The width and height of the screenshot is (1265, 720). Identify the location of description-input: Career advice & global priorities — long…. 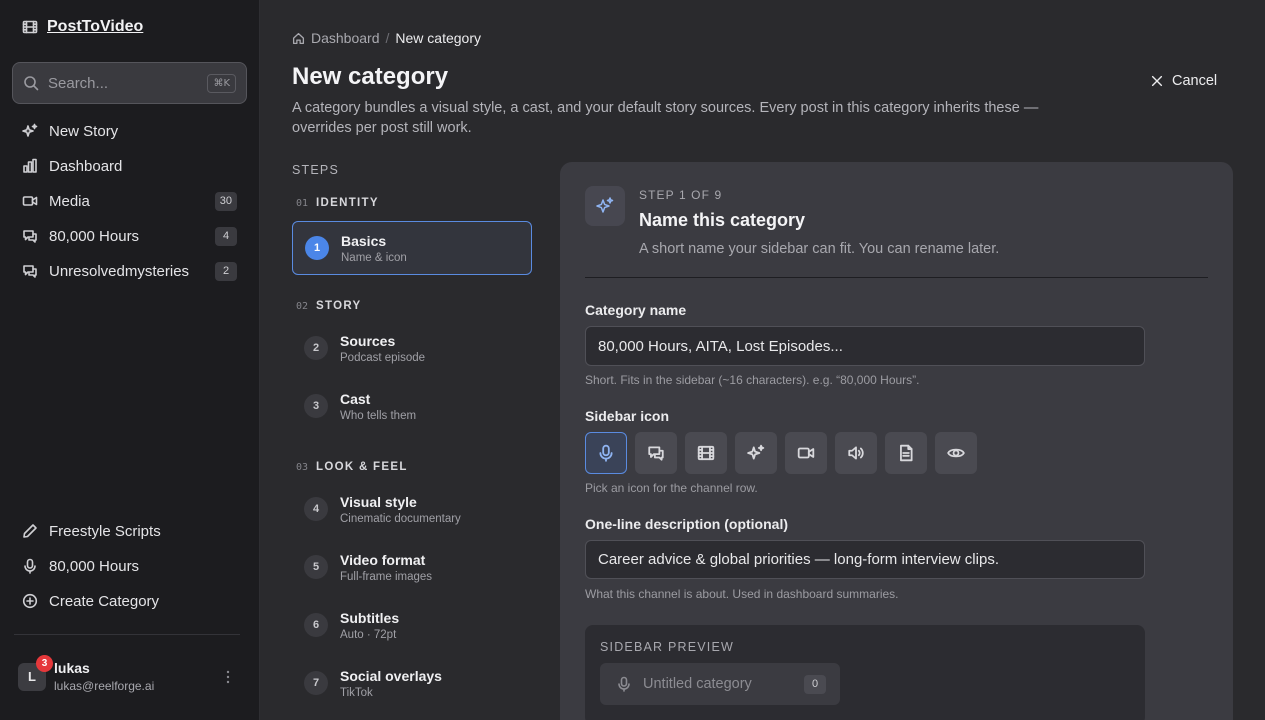
(865, 559).